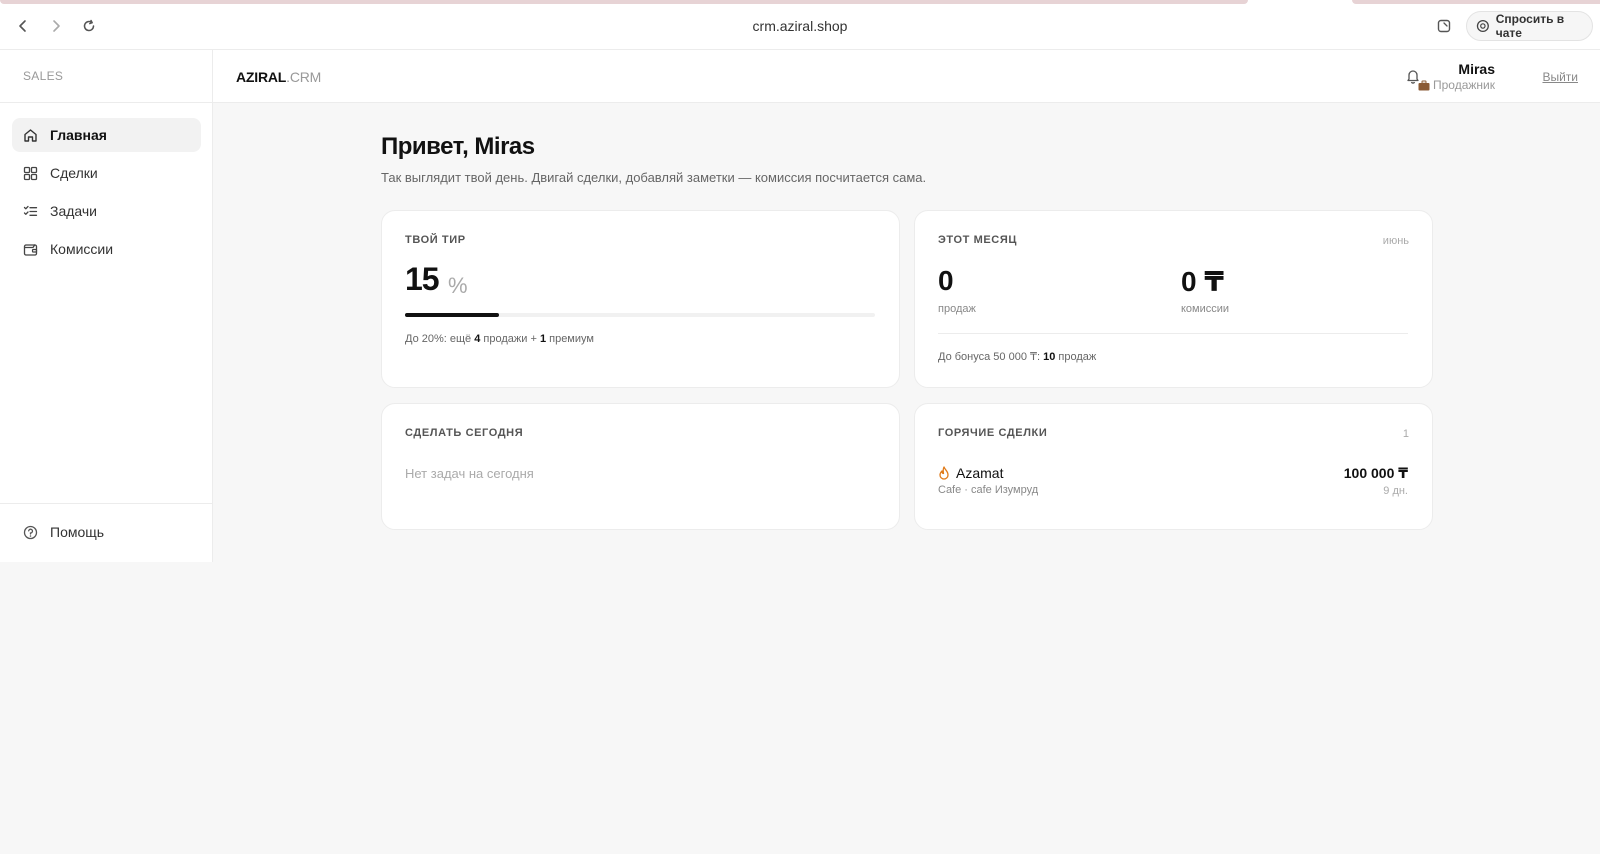 The height and width of the screenshot is (854, 1600). I want to click on grid-icon, so click(30, 173).